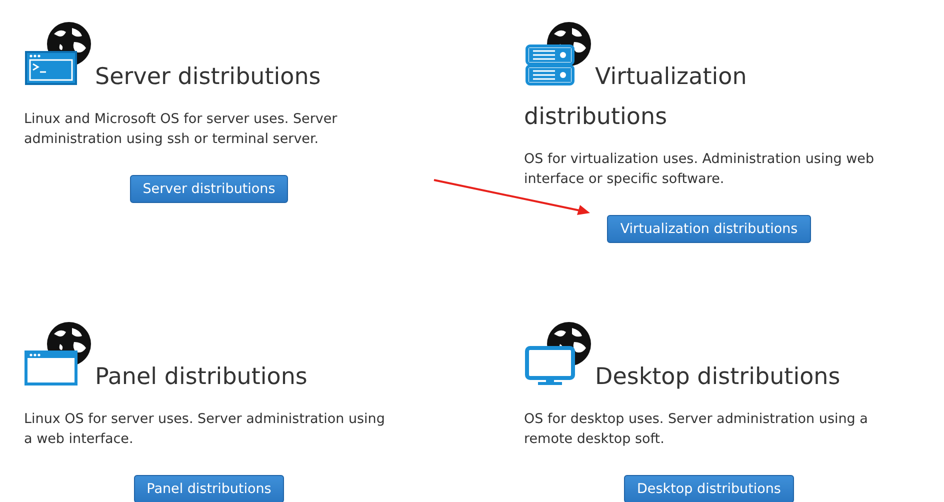 This screenshot has height=502, width=944. Describe the element at coordinates (205, 429) in the screenshot. I see `section-description: Linux OS for server uses. Server administration using a web interface.` at that location.